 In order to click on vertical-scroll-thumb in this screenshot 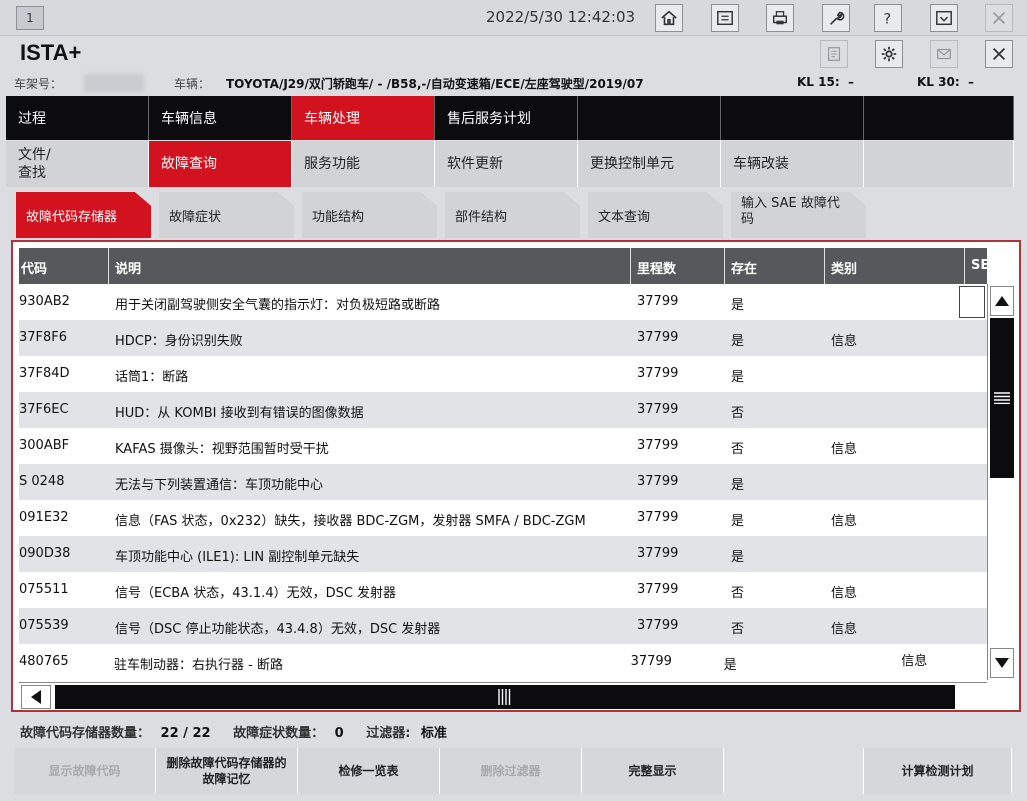, I will do `click(1002, 398)`.